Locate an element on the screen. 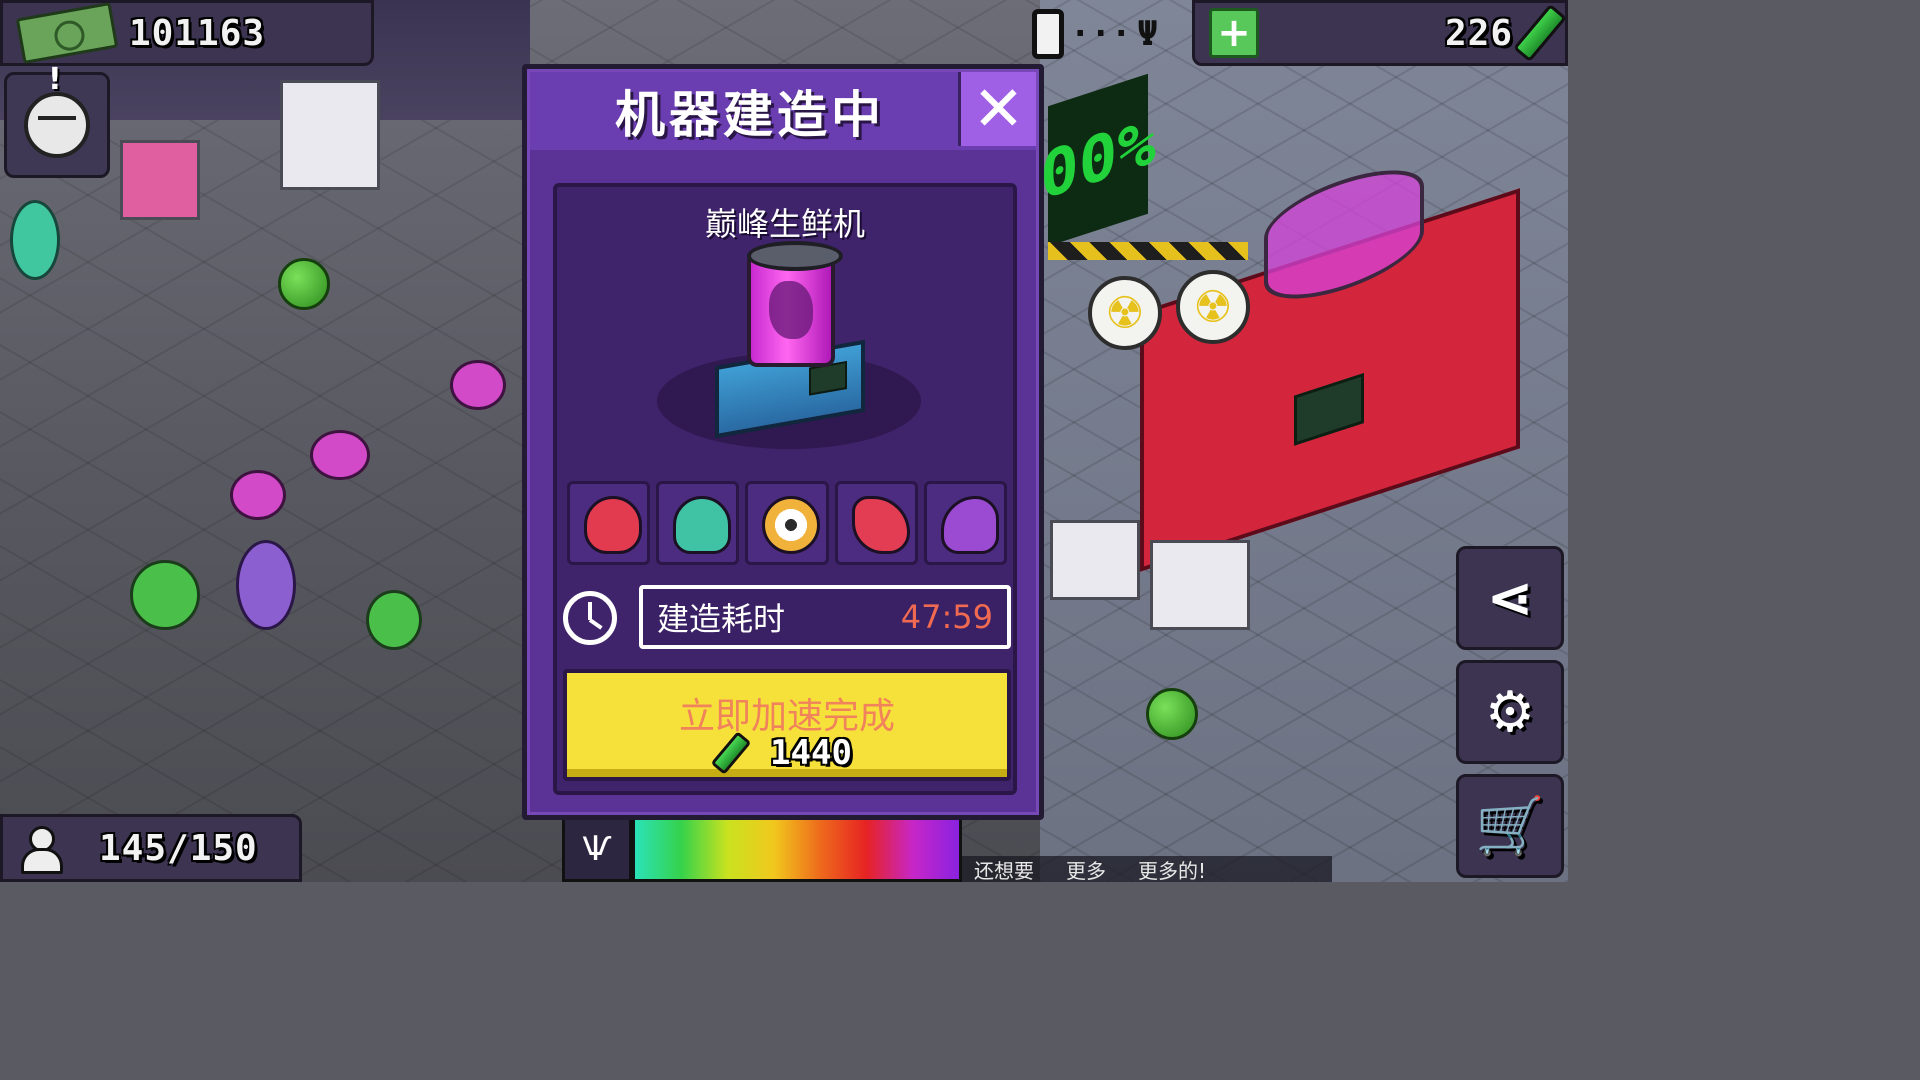  share-icon: ⋖ is located at coordinates (1510, 598).